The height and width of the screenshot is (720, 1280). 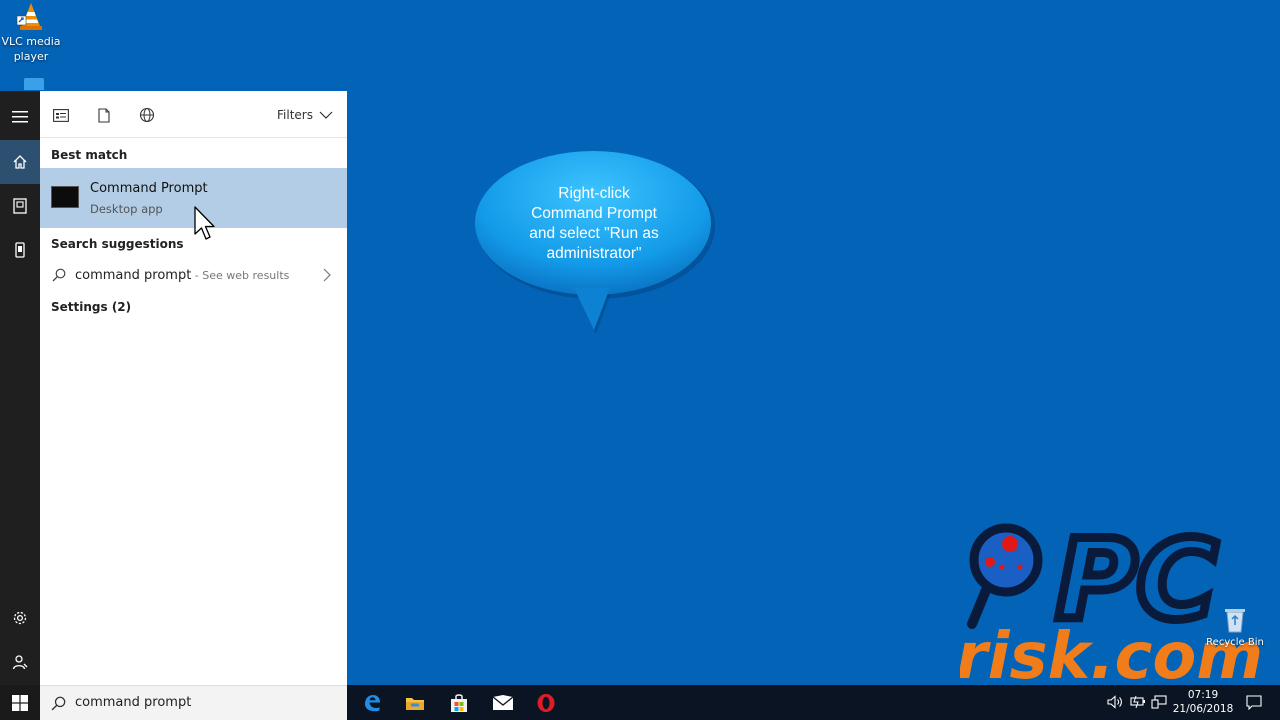 I want to click on recycle-bin-icon, so click(x=1235, y=620).